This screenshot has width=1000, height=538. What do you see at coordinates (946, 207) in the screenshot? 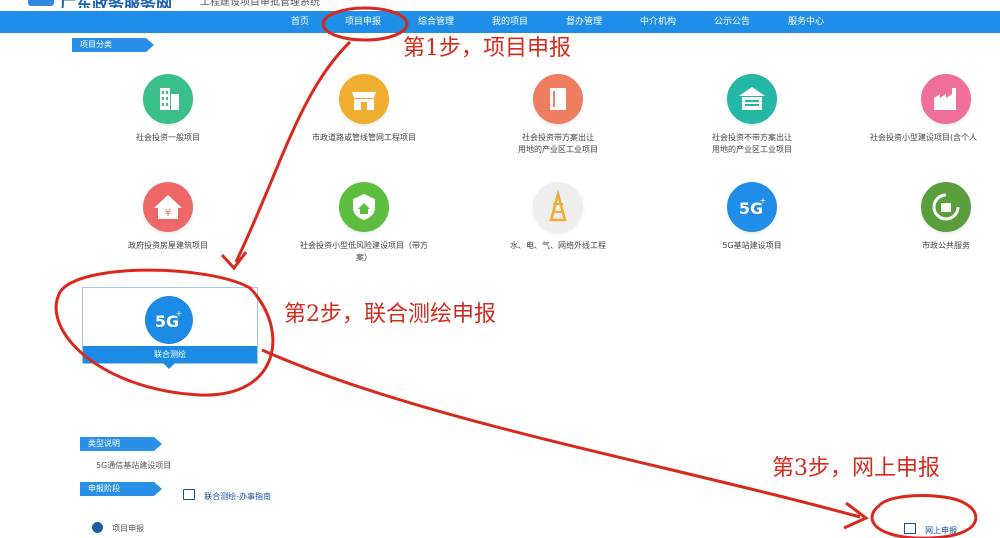
I see `recycle-icon` at bounding box center [946, 207].